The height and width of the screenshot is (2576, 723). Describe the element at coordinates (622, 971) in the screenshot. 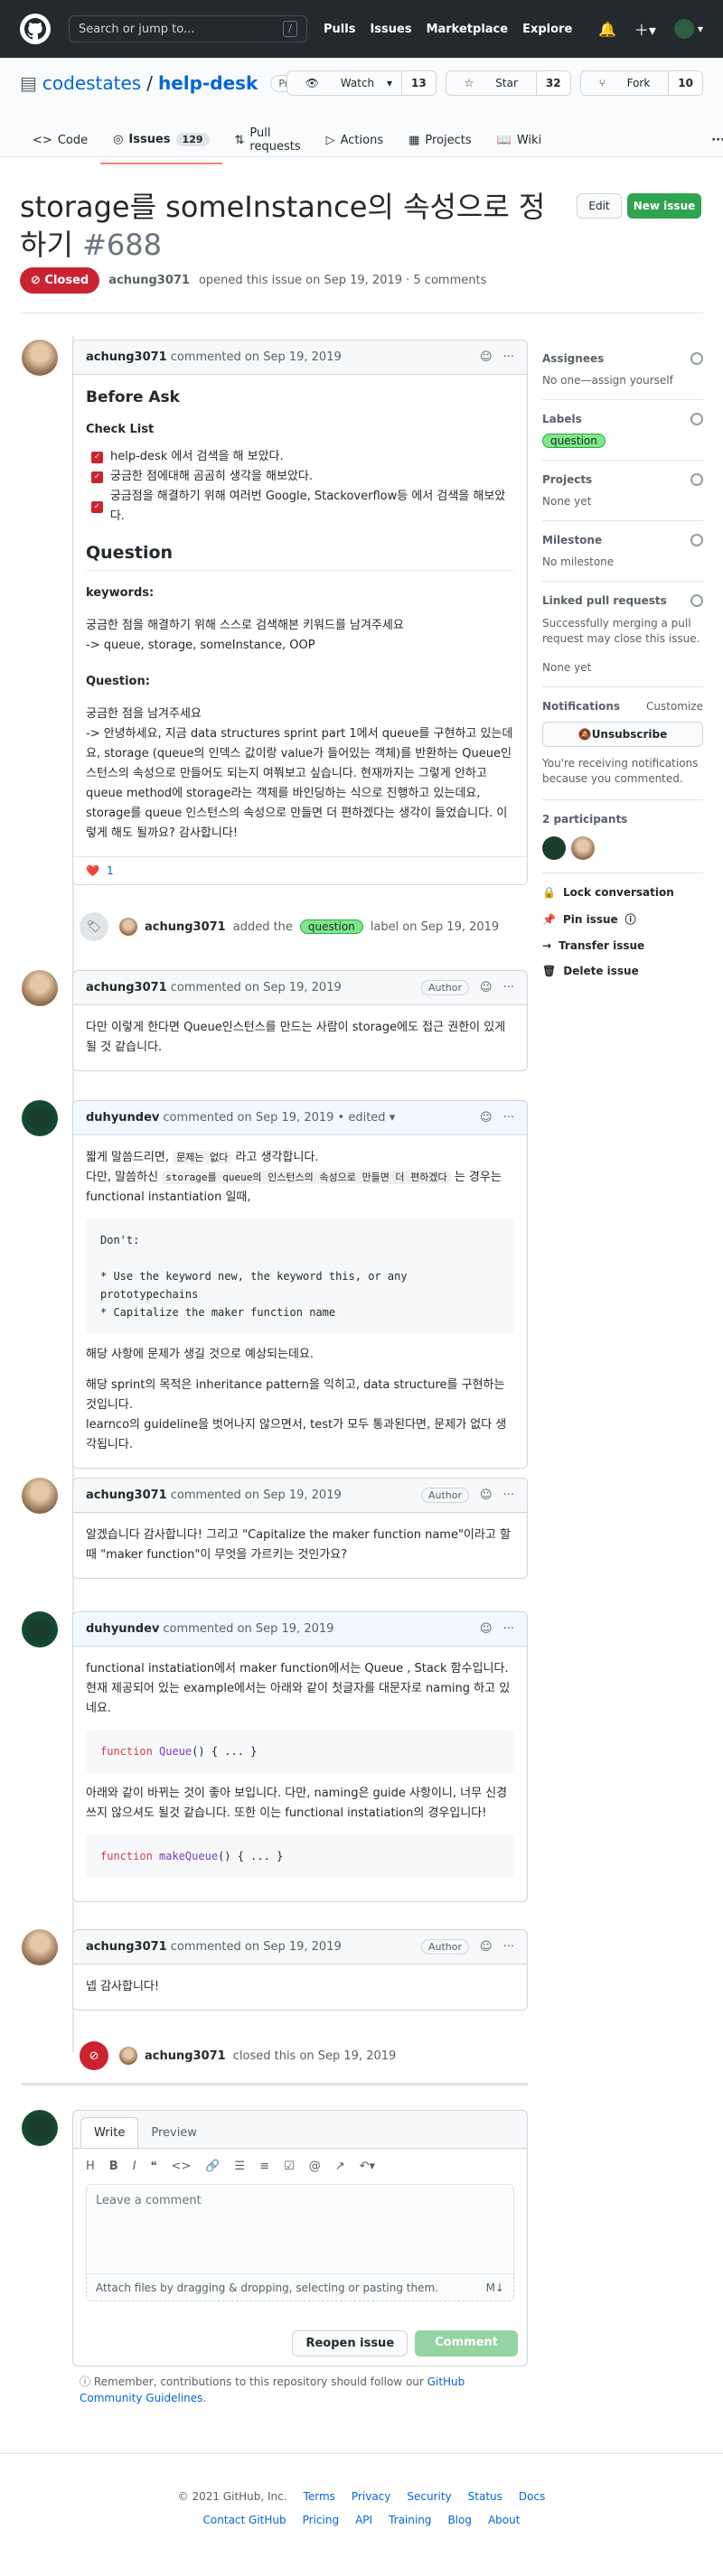

I see `delete-issue-button: 🗑 Delete issue` at that location.